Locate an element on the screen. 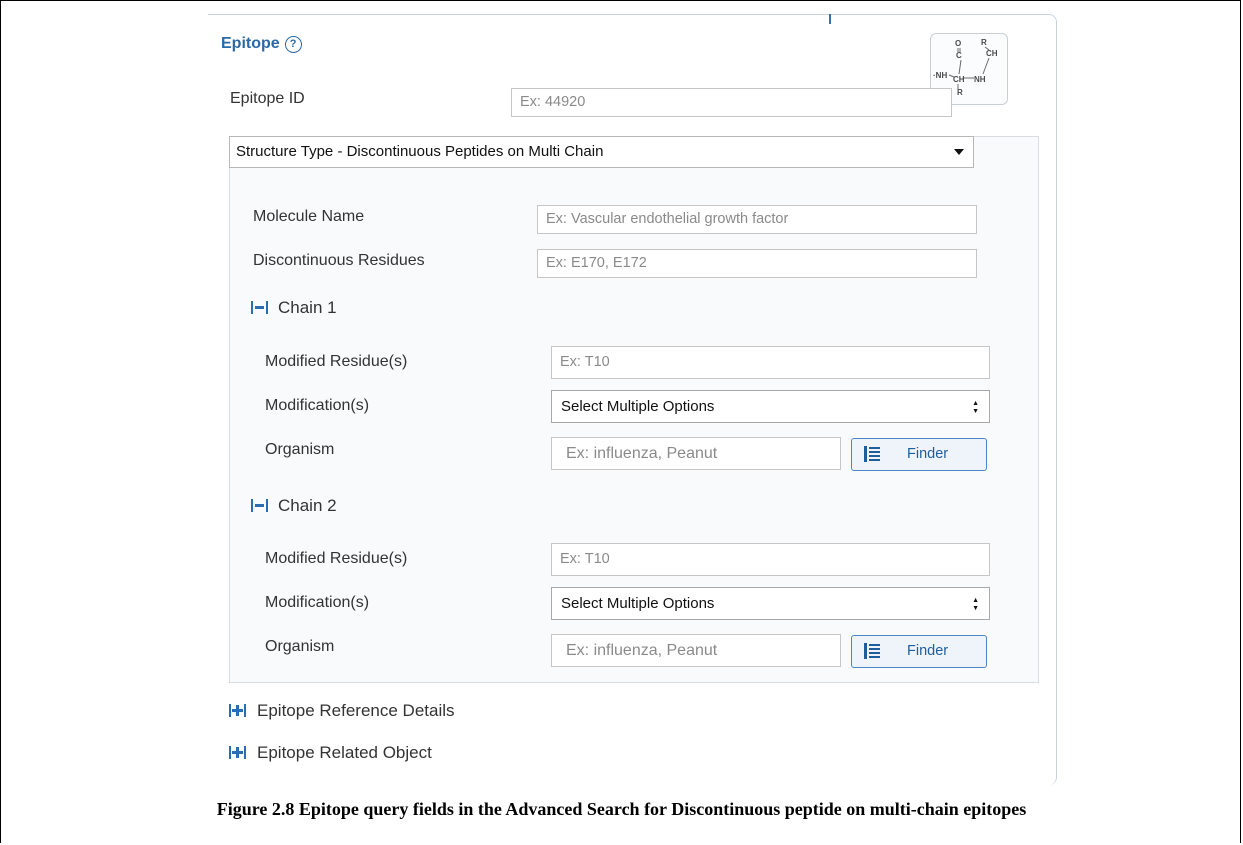 The width and height of the screenshot is (1243, 845). chain-2-organism-label: Organism is located at coordinates (300, 646).